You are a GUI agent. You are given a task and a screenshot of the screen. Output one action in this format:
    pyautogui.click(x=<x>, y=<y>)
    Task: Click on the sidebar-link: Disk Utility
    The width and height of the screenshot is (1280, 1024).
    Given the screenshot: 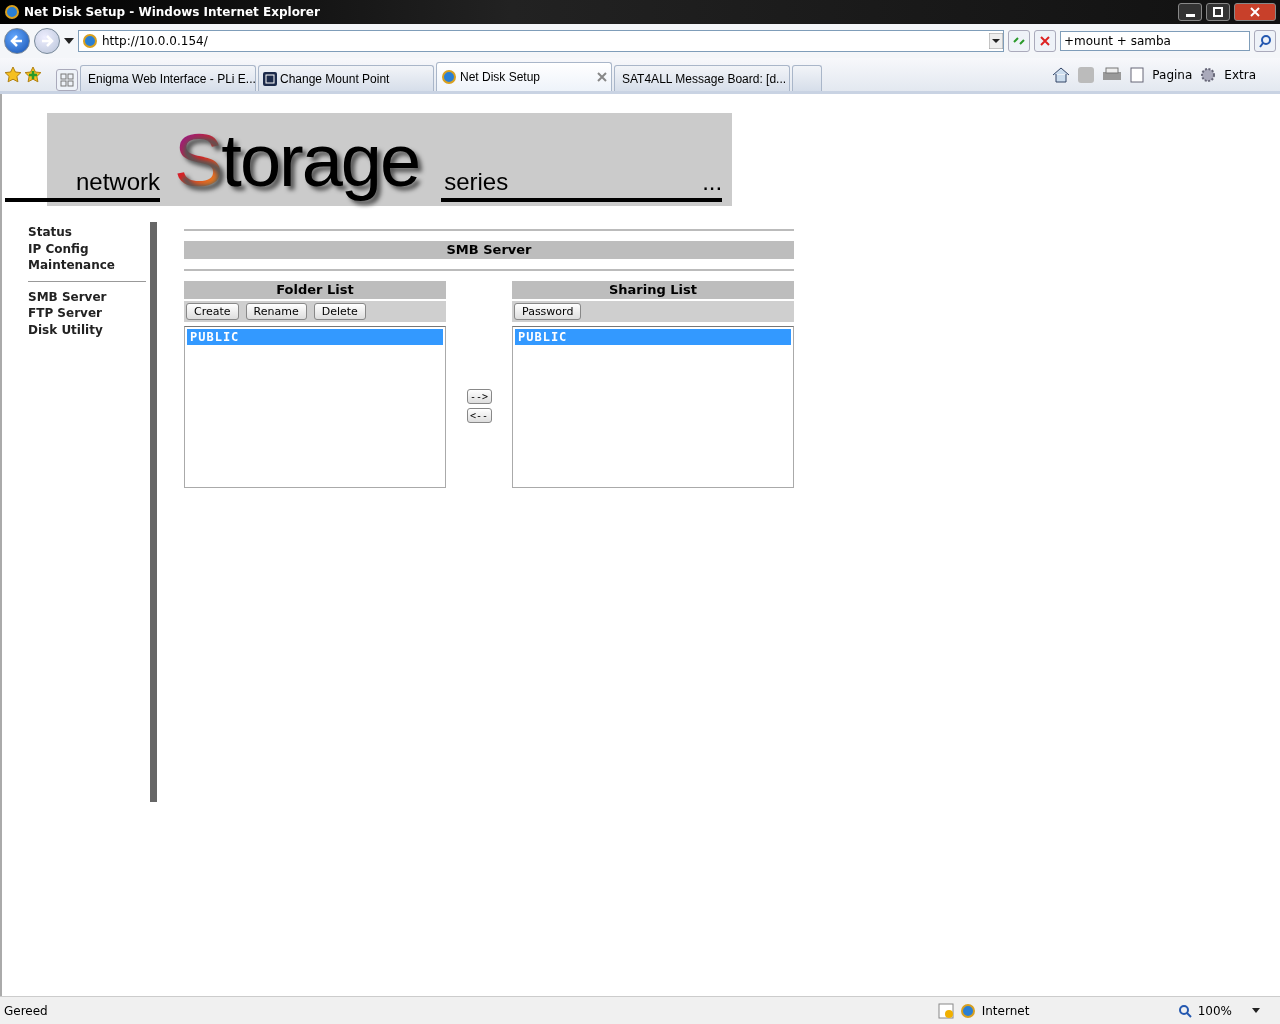 What is the action you would take?
    pyautogui.click(x=89, y=329)
    